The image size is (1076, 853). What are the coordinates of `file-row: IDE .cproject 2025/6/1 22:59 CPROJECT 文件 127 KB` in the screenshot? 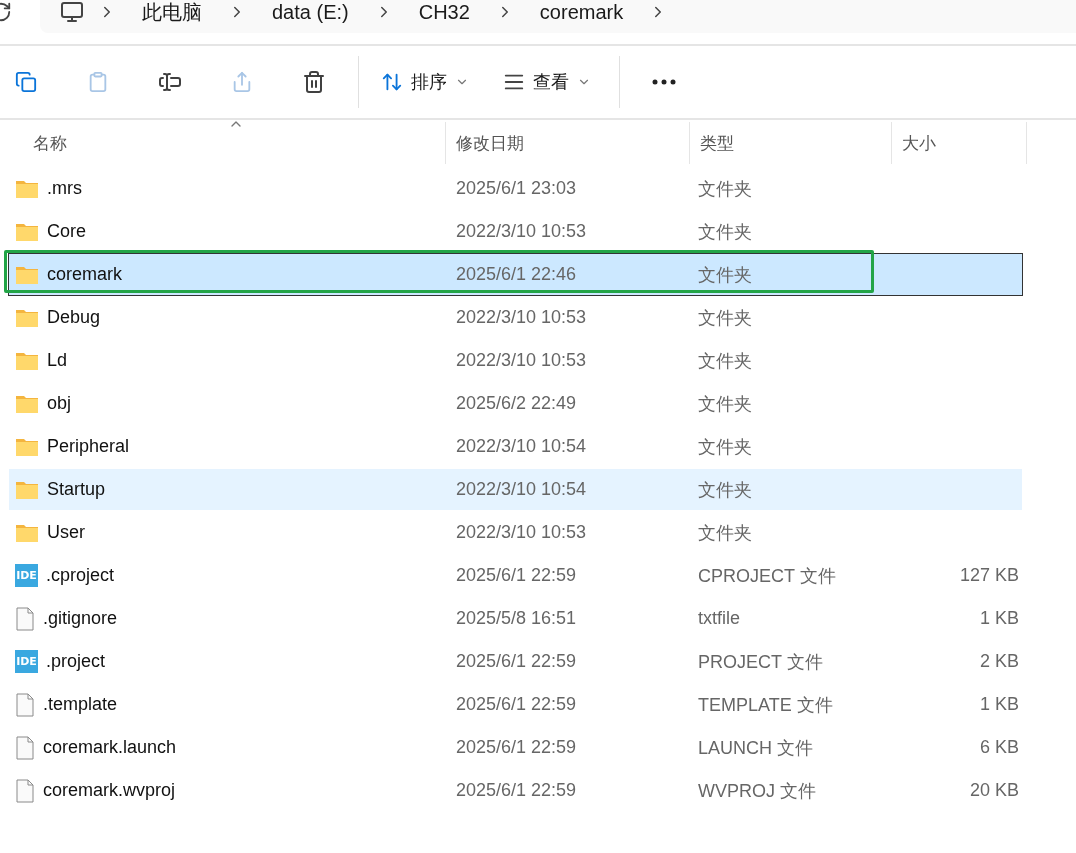 It's located at (515, 575).